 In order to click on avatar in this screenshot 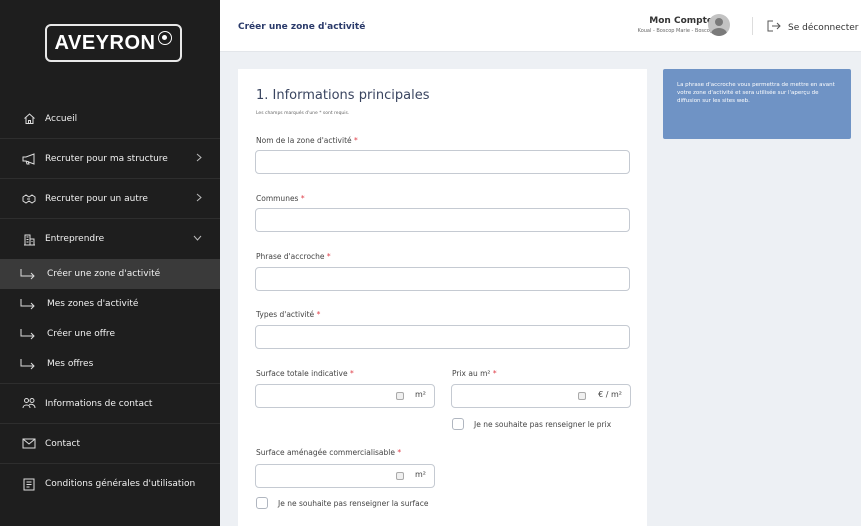, I will do `click(719, 25)`.